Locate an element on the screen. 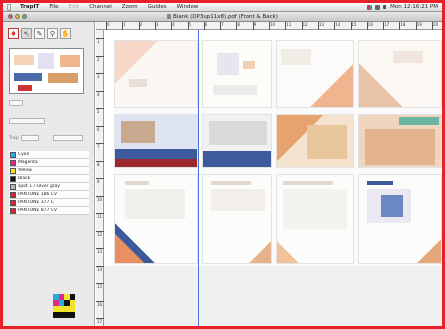 The width and height of the screenshot is (445, 329). menubar-clock: Mon 12:16:21 PM is located at coordinates (414, 7).